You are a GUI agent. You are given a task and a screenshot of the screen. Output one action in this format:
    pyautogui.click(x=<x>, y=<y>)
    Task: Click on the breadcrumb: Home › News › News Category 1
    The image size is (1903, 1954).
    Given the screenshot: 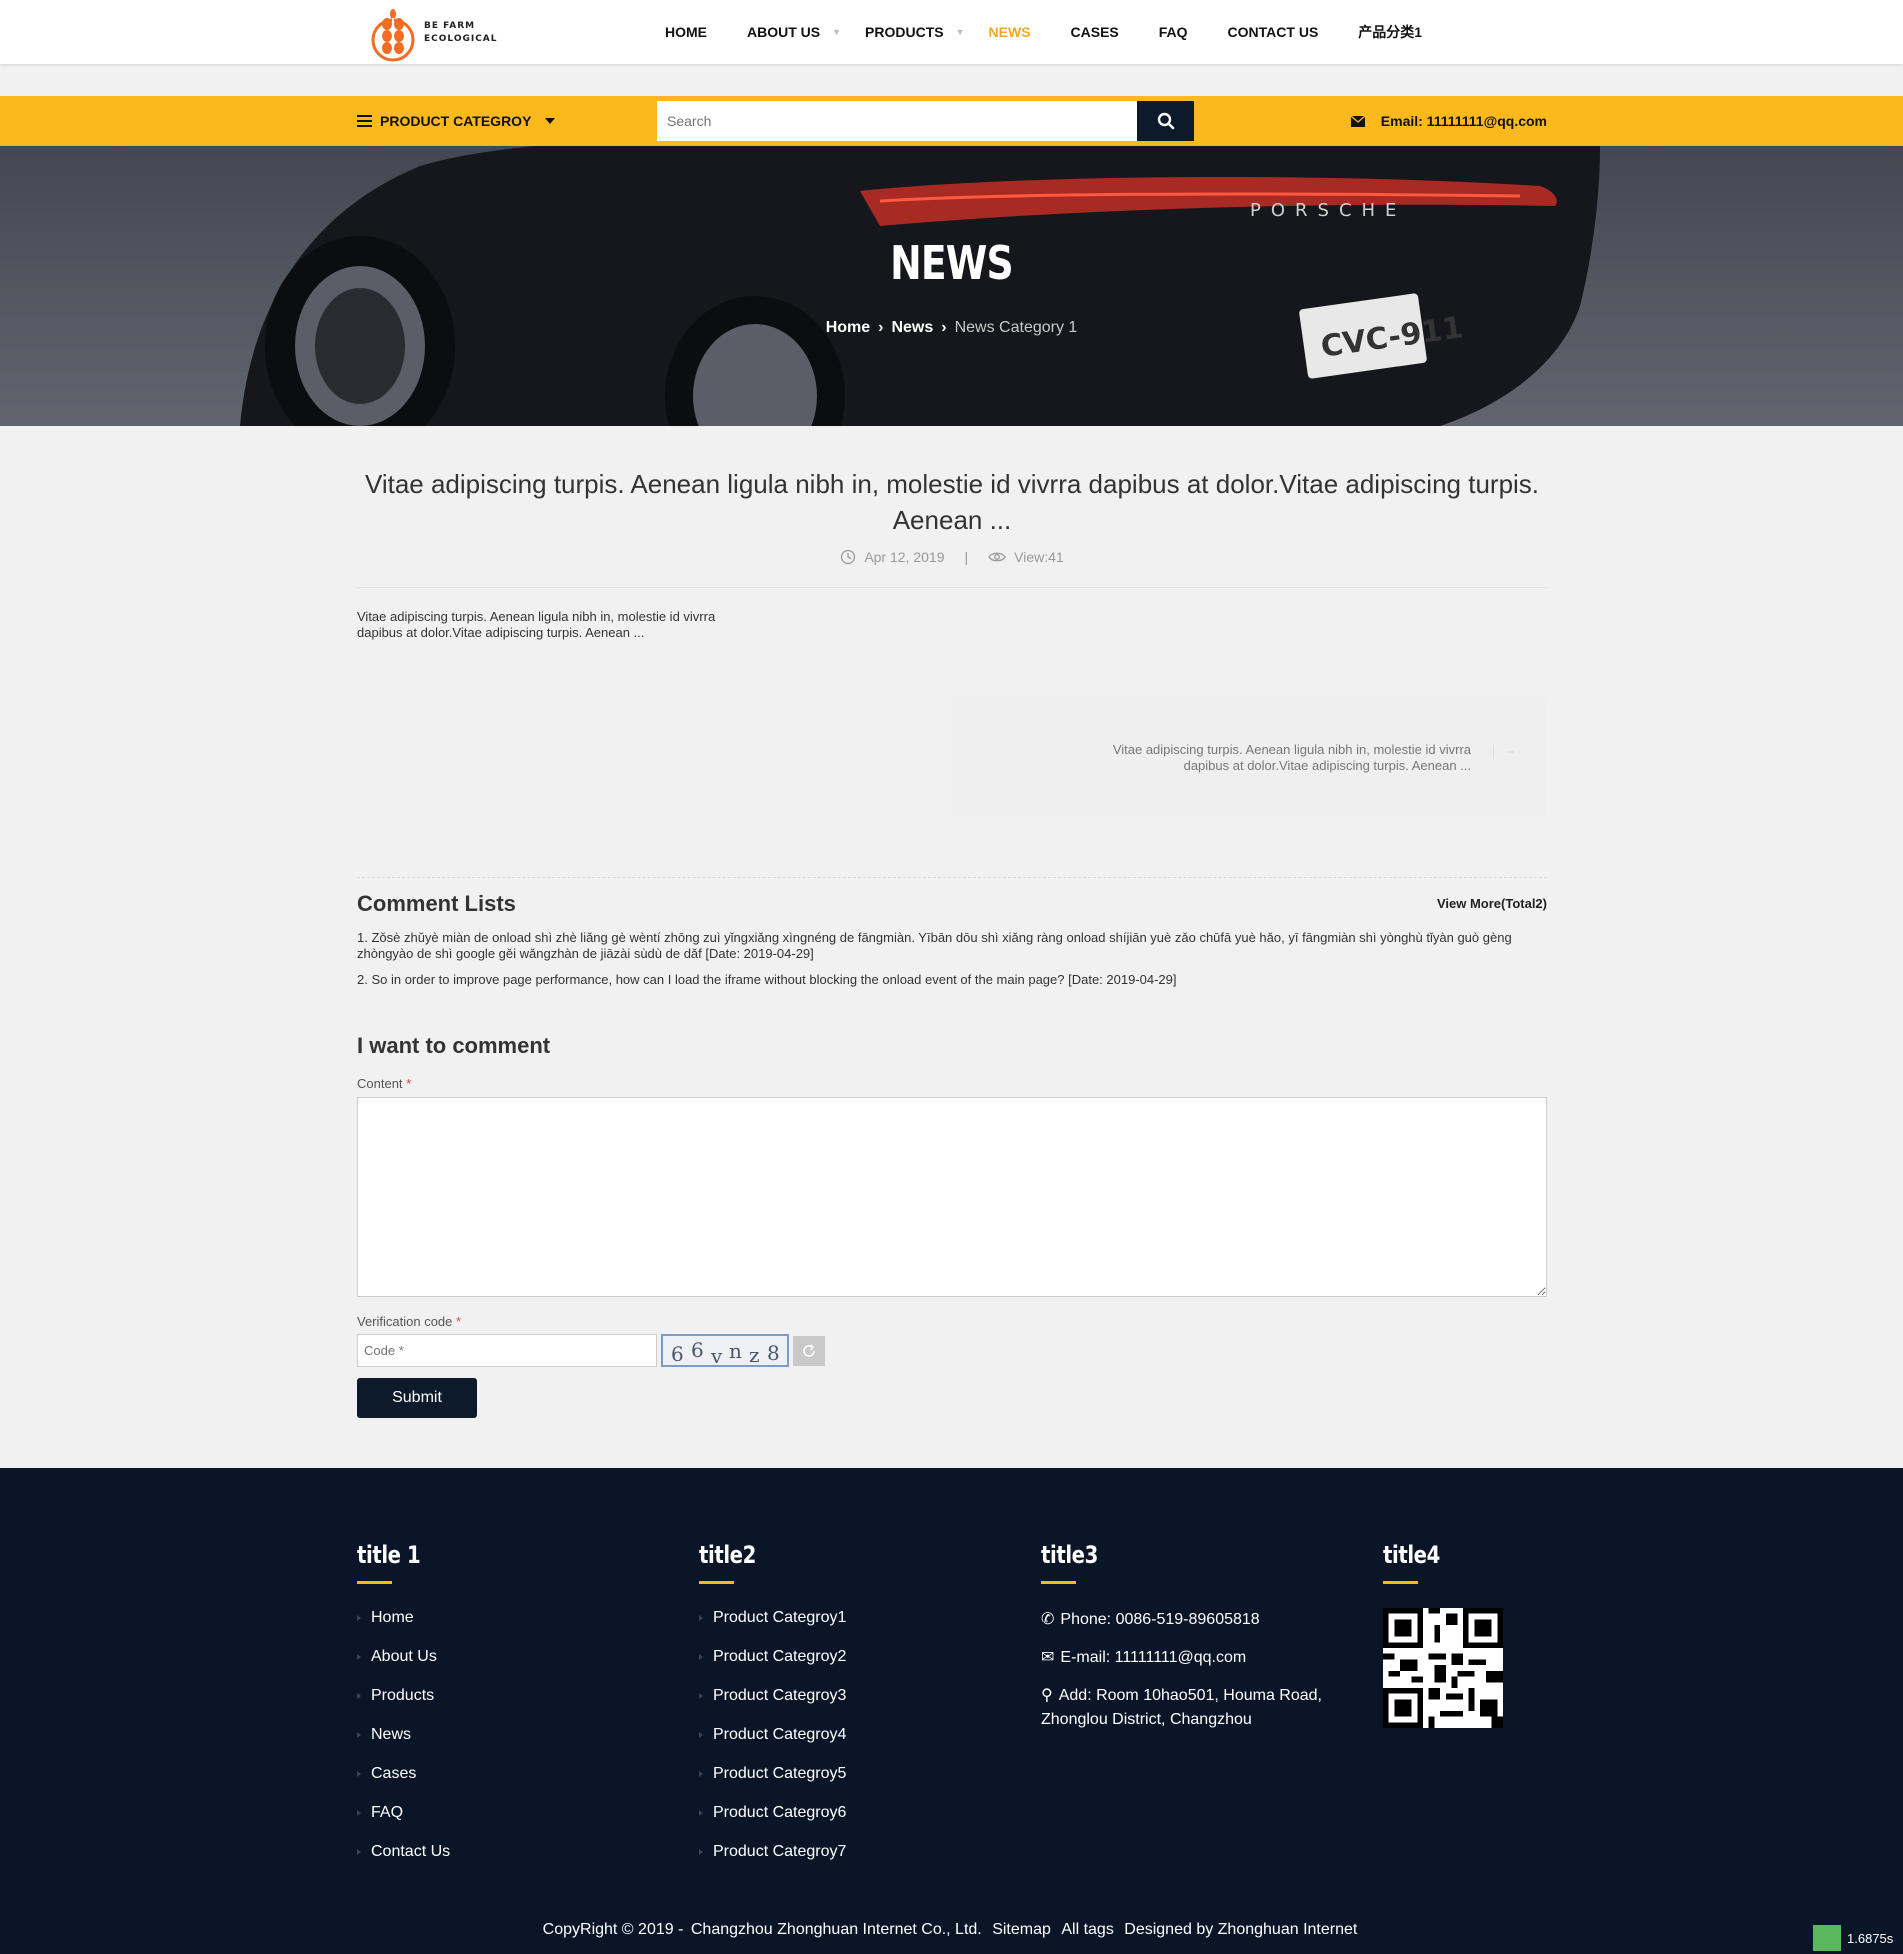 What is the action you would take?
    pyautogui.click(x=951, y=328)
    